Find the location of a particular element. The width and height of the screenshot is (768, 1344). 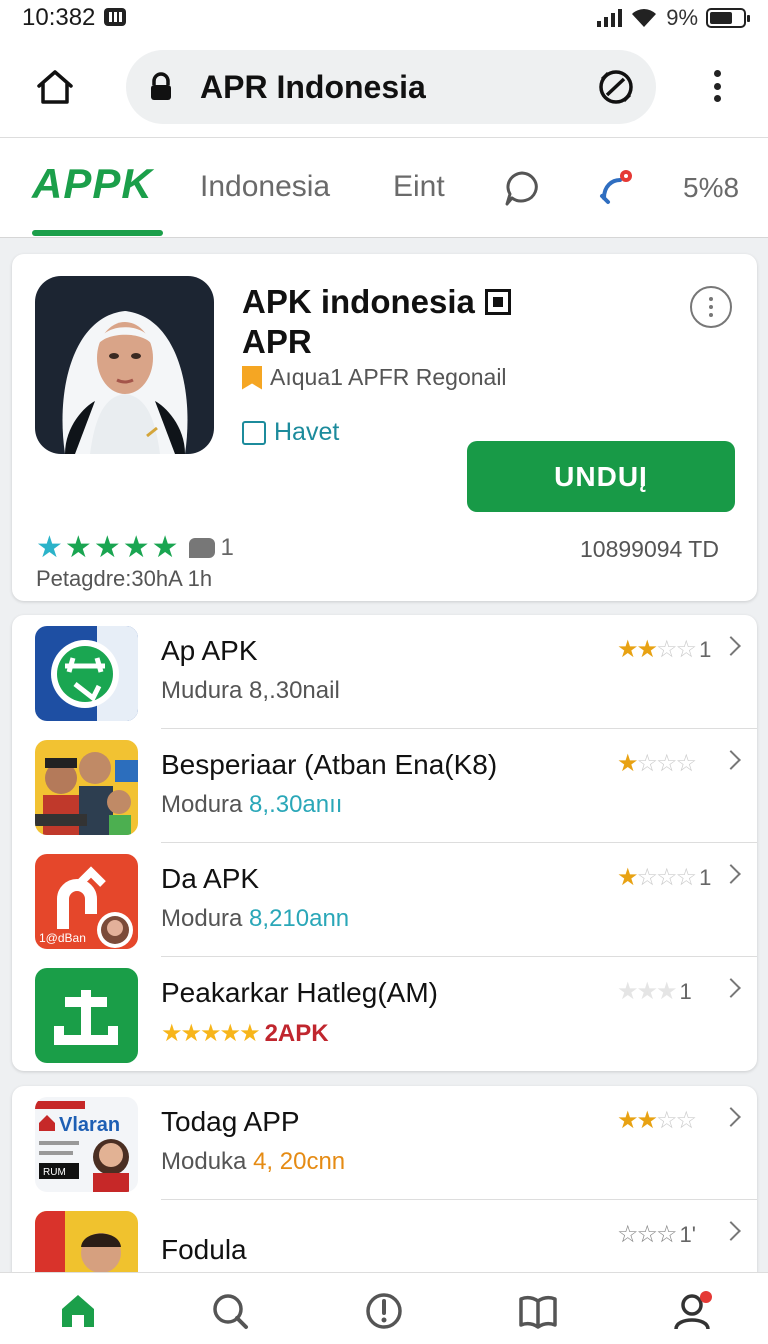

tab-indonesia: Indonesia is located at coordinates (265, 187).